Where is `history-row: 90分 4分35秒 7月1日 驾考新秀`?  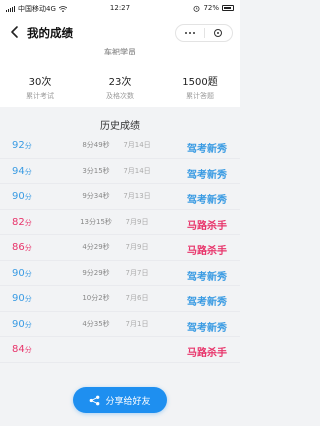 history-row: 90分 4分35秒 7月1日 驾考新秀 is located at coordinates (120, 324).